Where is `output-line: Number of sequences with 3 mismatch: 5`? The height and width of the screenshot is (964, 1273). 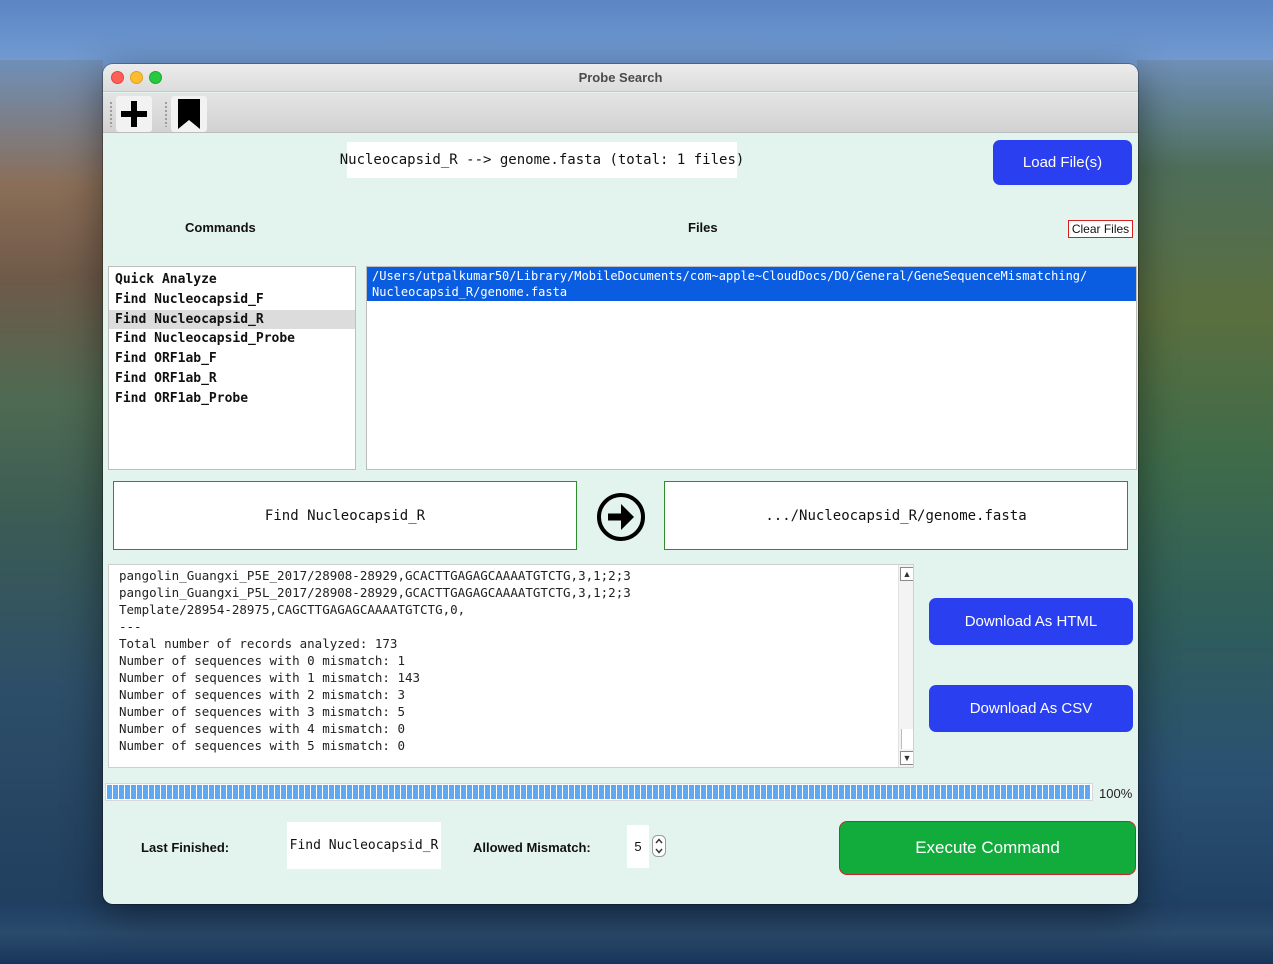
output-line: Number of sequences with 3 mismatch: 5 is located at coordinates (262, 711).